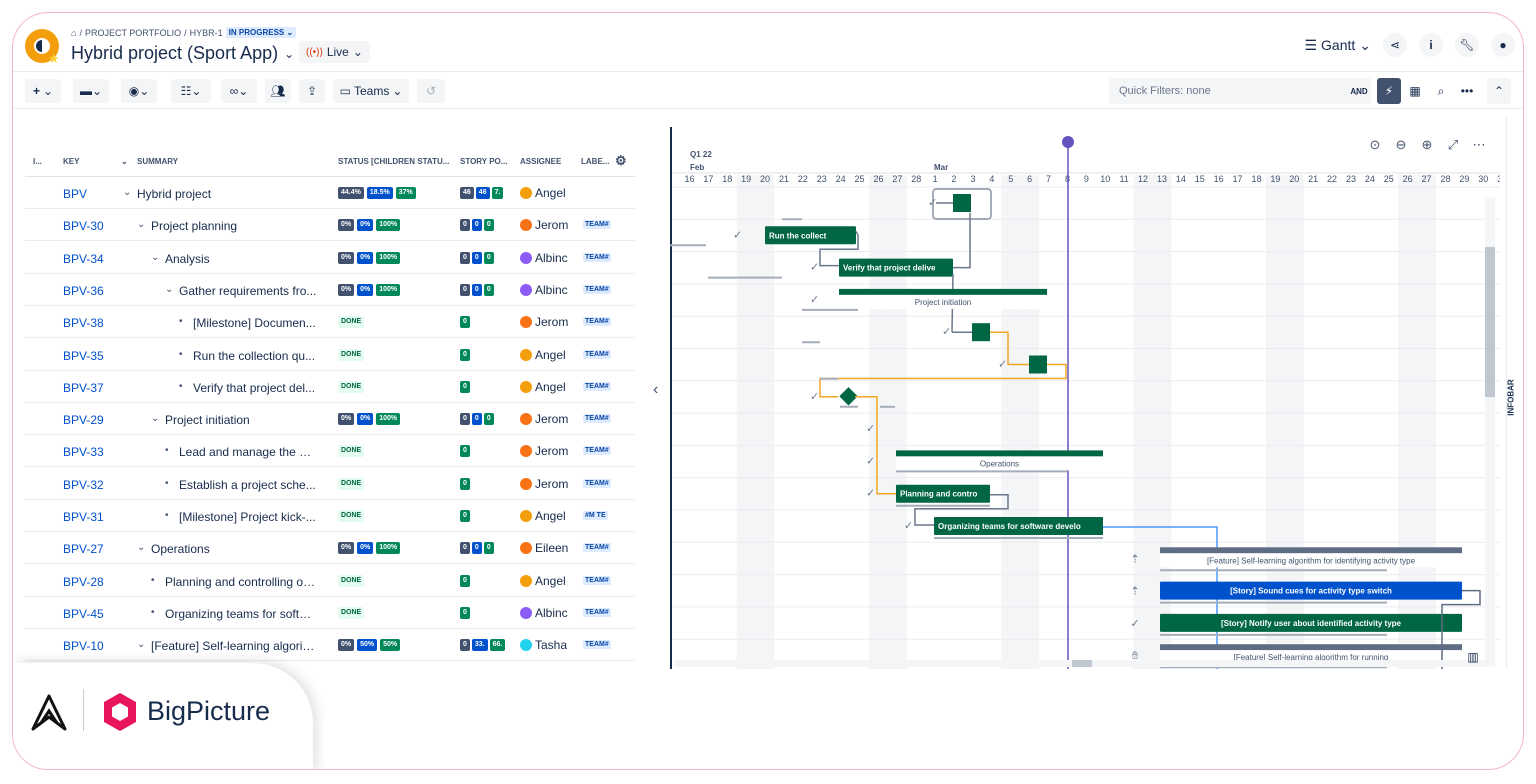 This screenshot has height=784, width=1536. I want to click on breadcrumb-item: HYBR-1, so click(206, 33).